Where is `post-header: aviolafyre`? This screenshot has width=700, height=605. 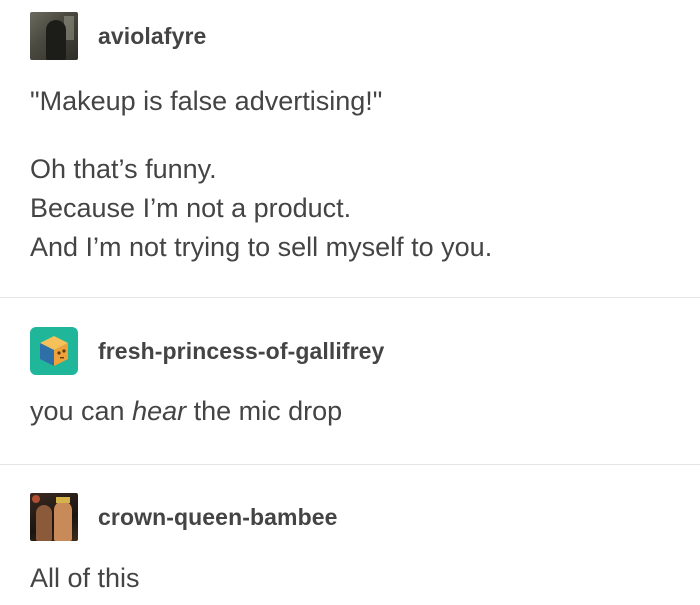 post-header: aviolafyre is located at coordinates (118, 36).